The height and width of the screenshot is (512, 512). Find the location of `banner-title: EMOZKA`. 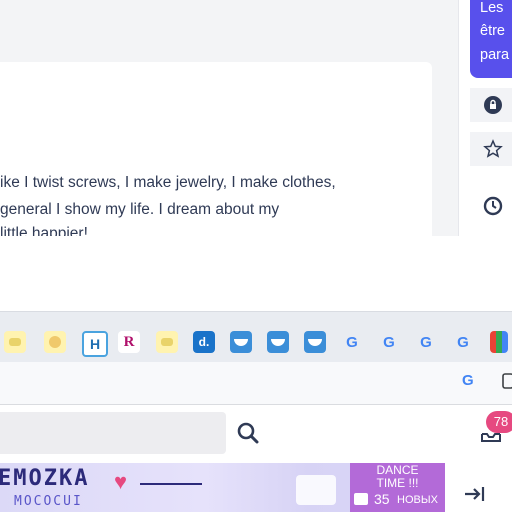

banner-title: EMOZKA is located at coordinates (45, 478).